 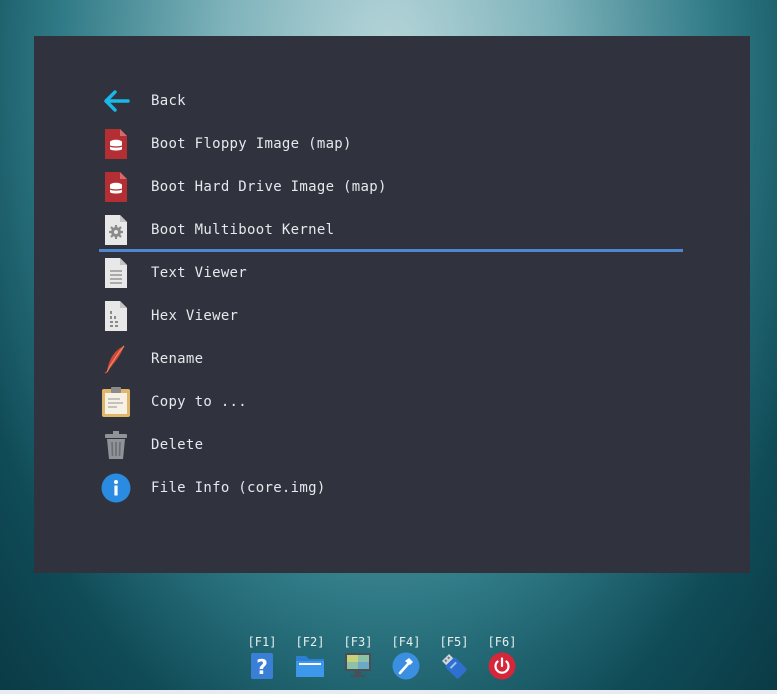 What do you see at coordinates (390, 444) in the screenshot?
I see `menu-item-delete: Delete` at bounding box center [390, 444].